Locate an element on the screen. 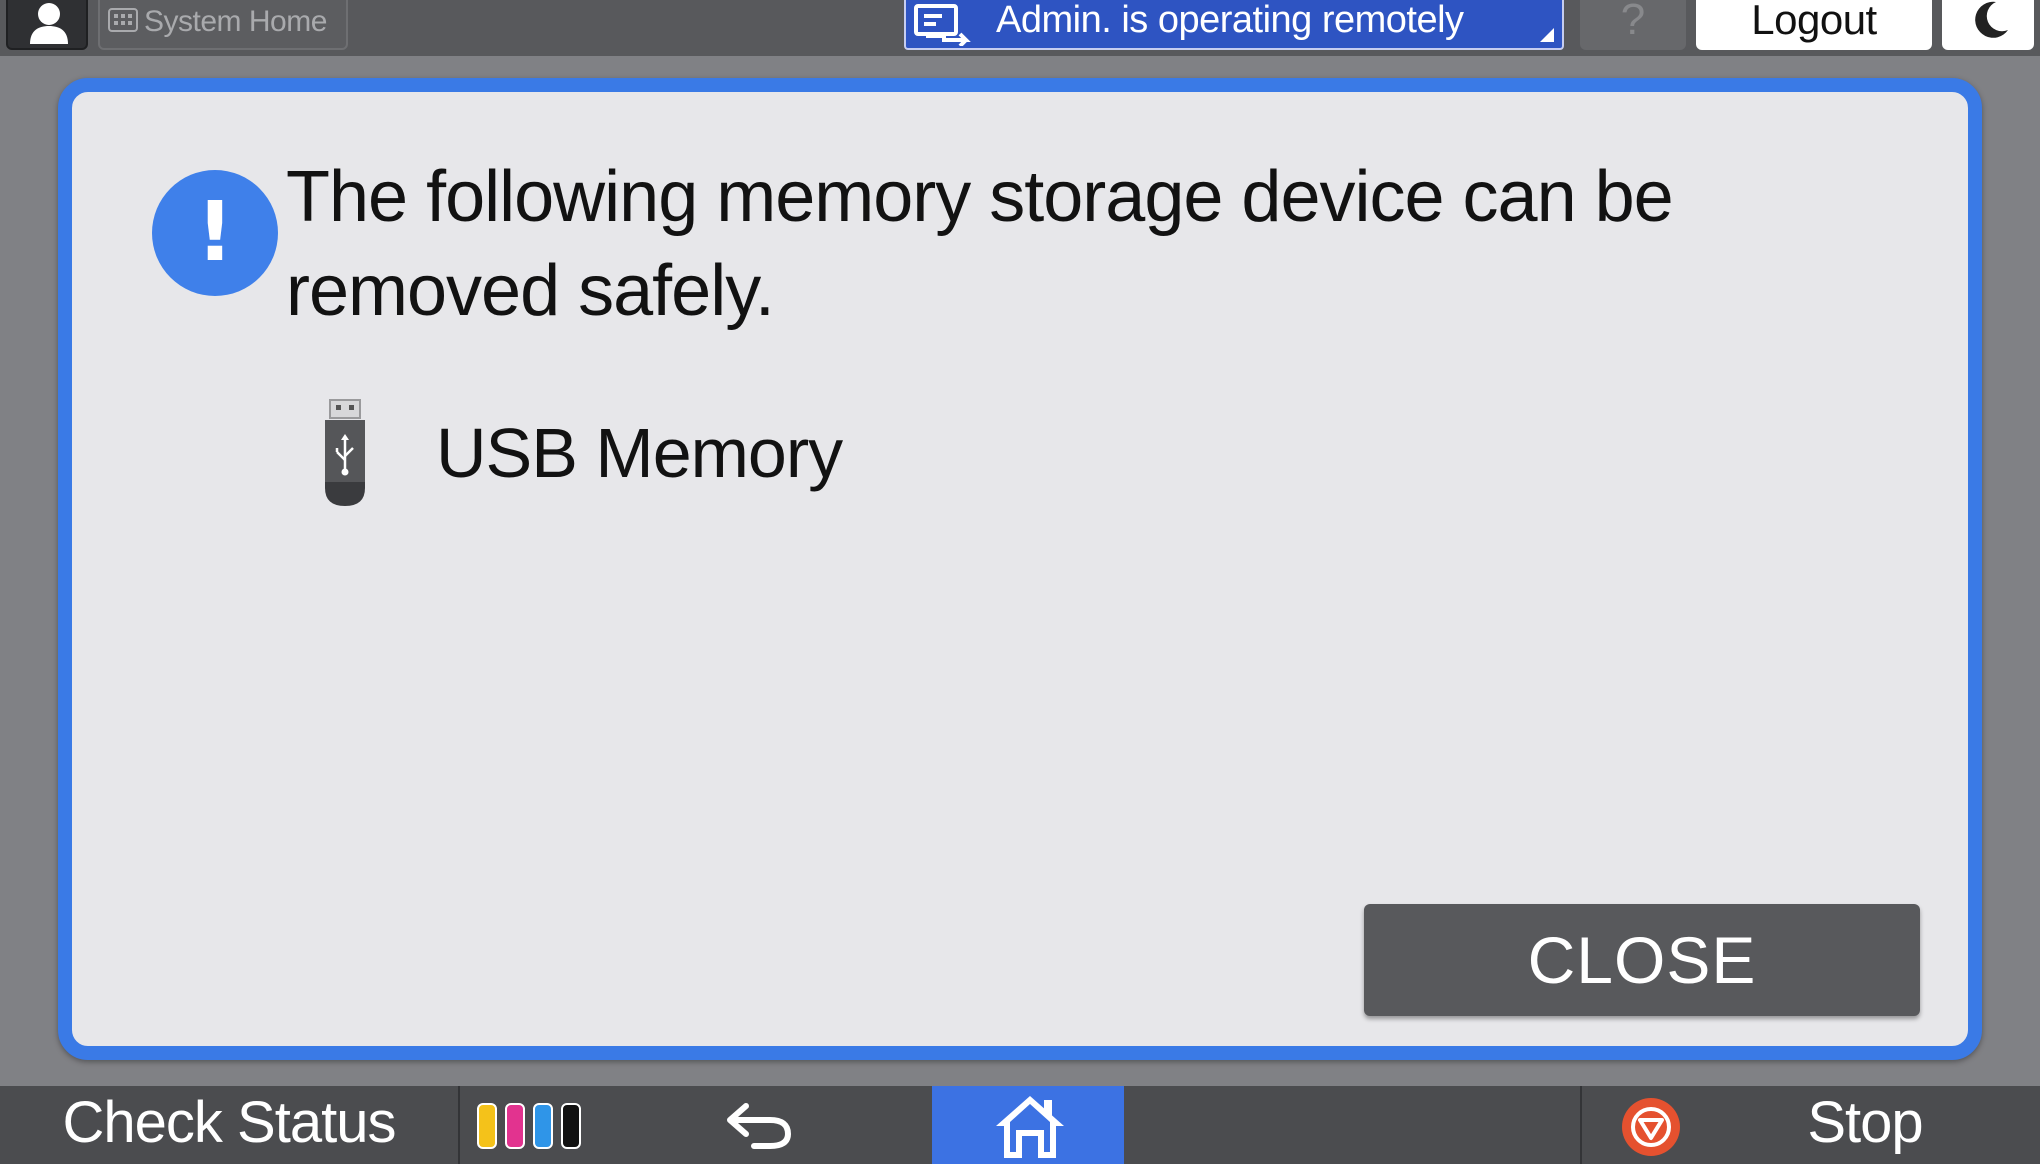  system-home-button: System Home is located at coordinates (223, 25).